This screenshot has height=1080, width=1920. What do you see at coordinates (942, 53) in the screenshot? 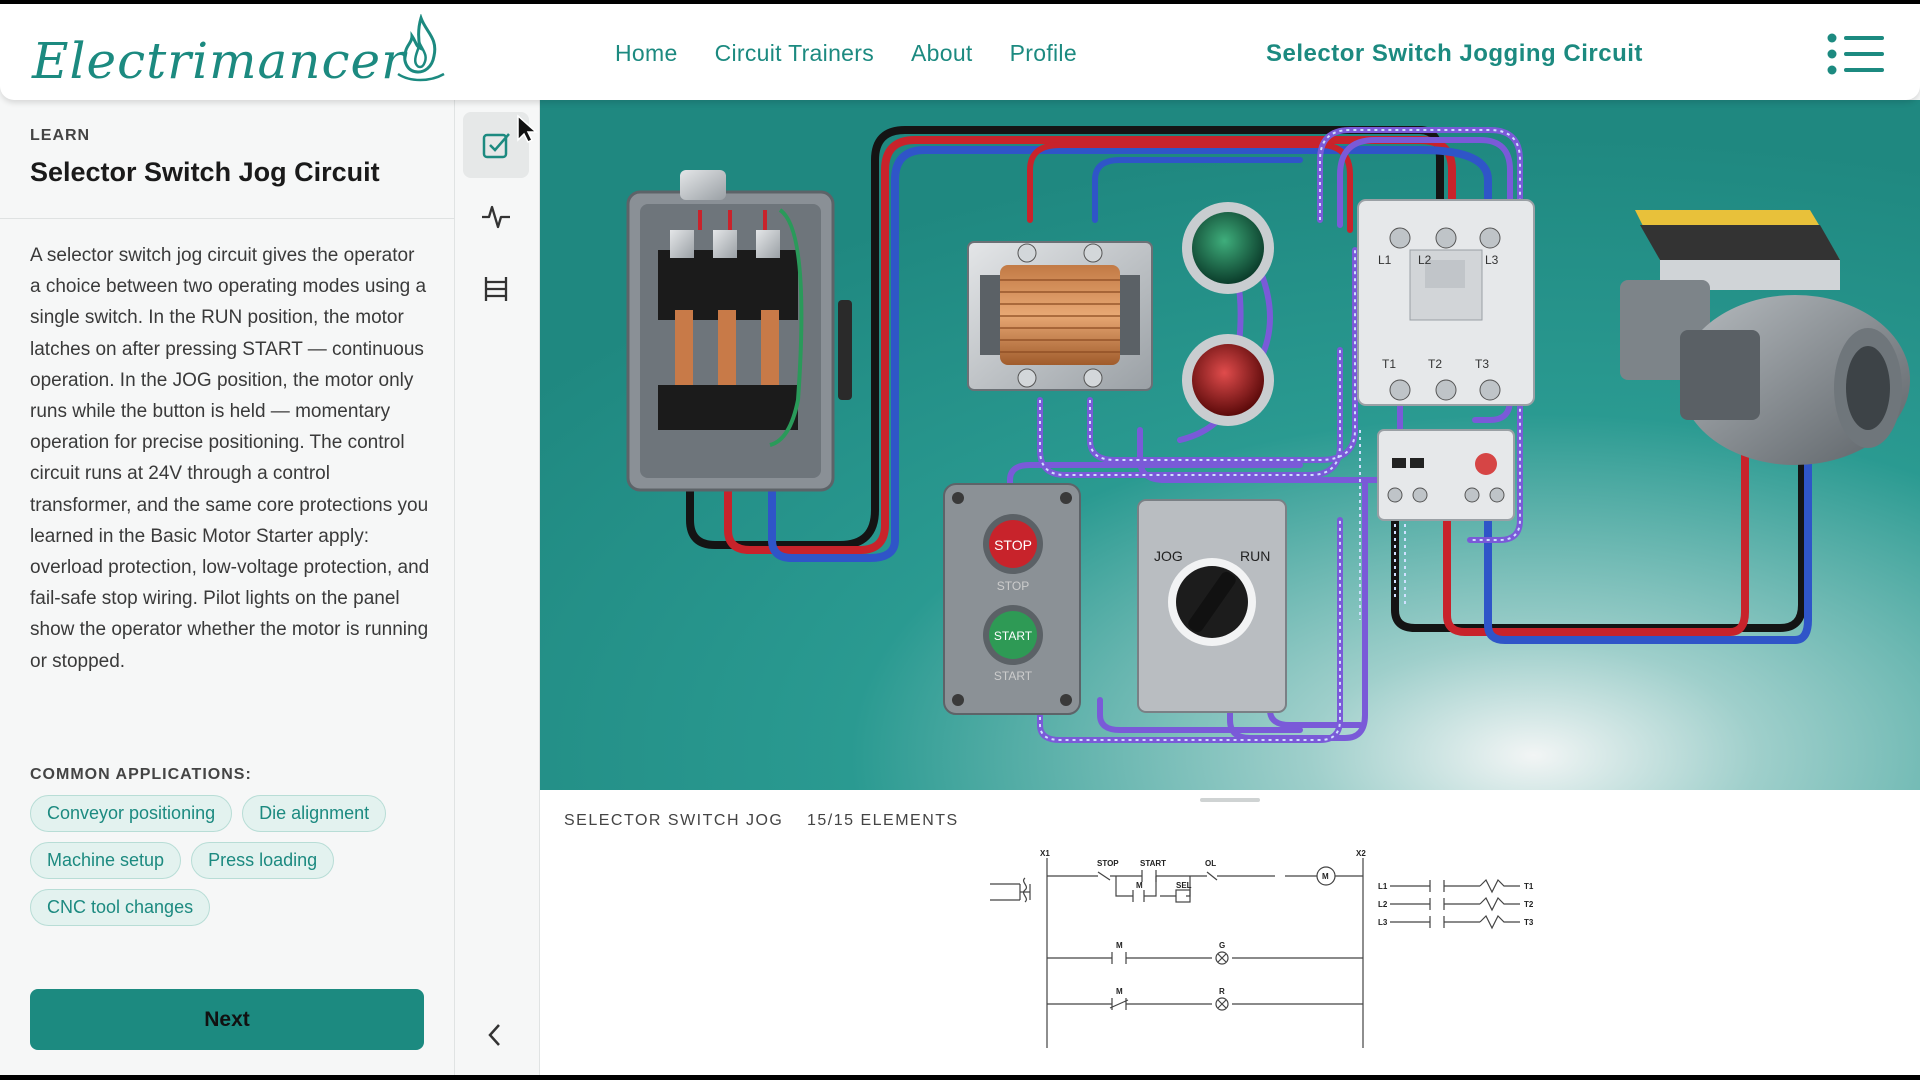
I see `nav-about: About` at bounding box center [942, 53].